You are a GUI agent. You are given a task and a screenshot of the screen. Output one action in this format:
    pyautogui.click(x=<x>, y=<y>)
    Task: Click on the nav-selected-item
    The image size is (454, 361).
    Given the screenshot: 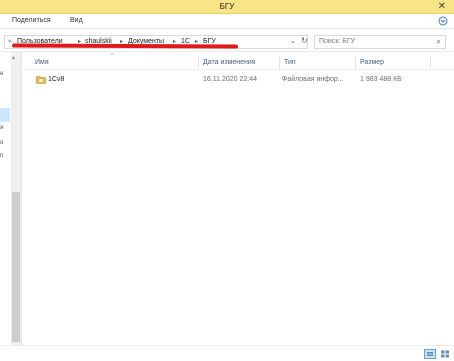 What is the action you would take?
    pyautogui.click(x=5, y=115)
    